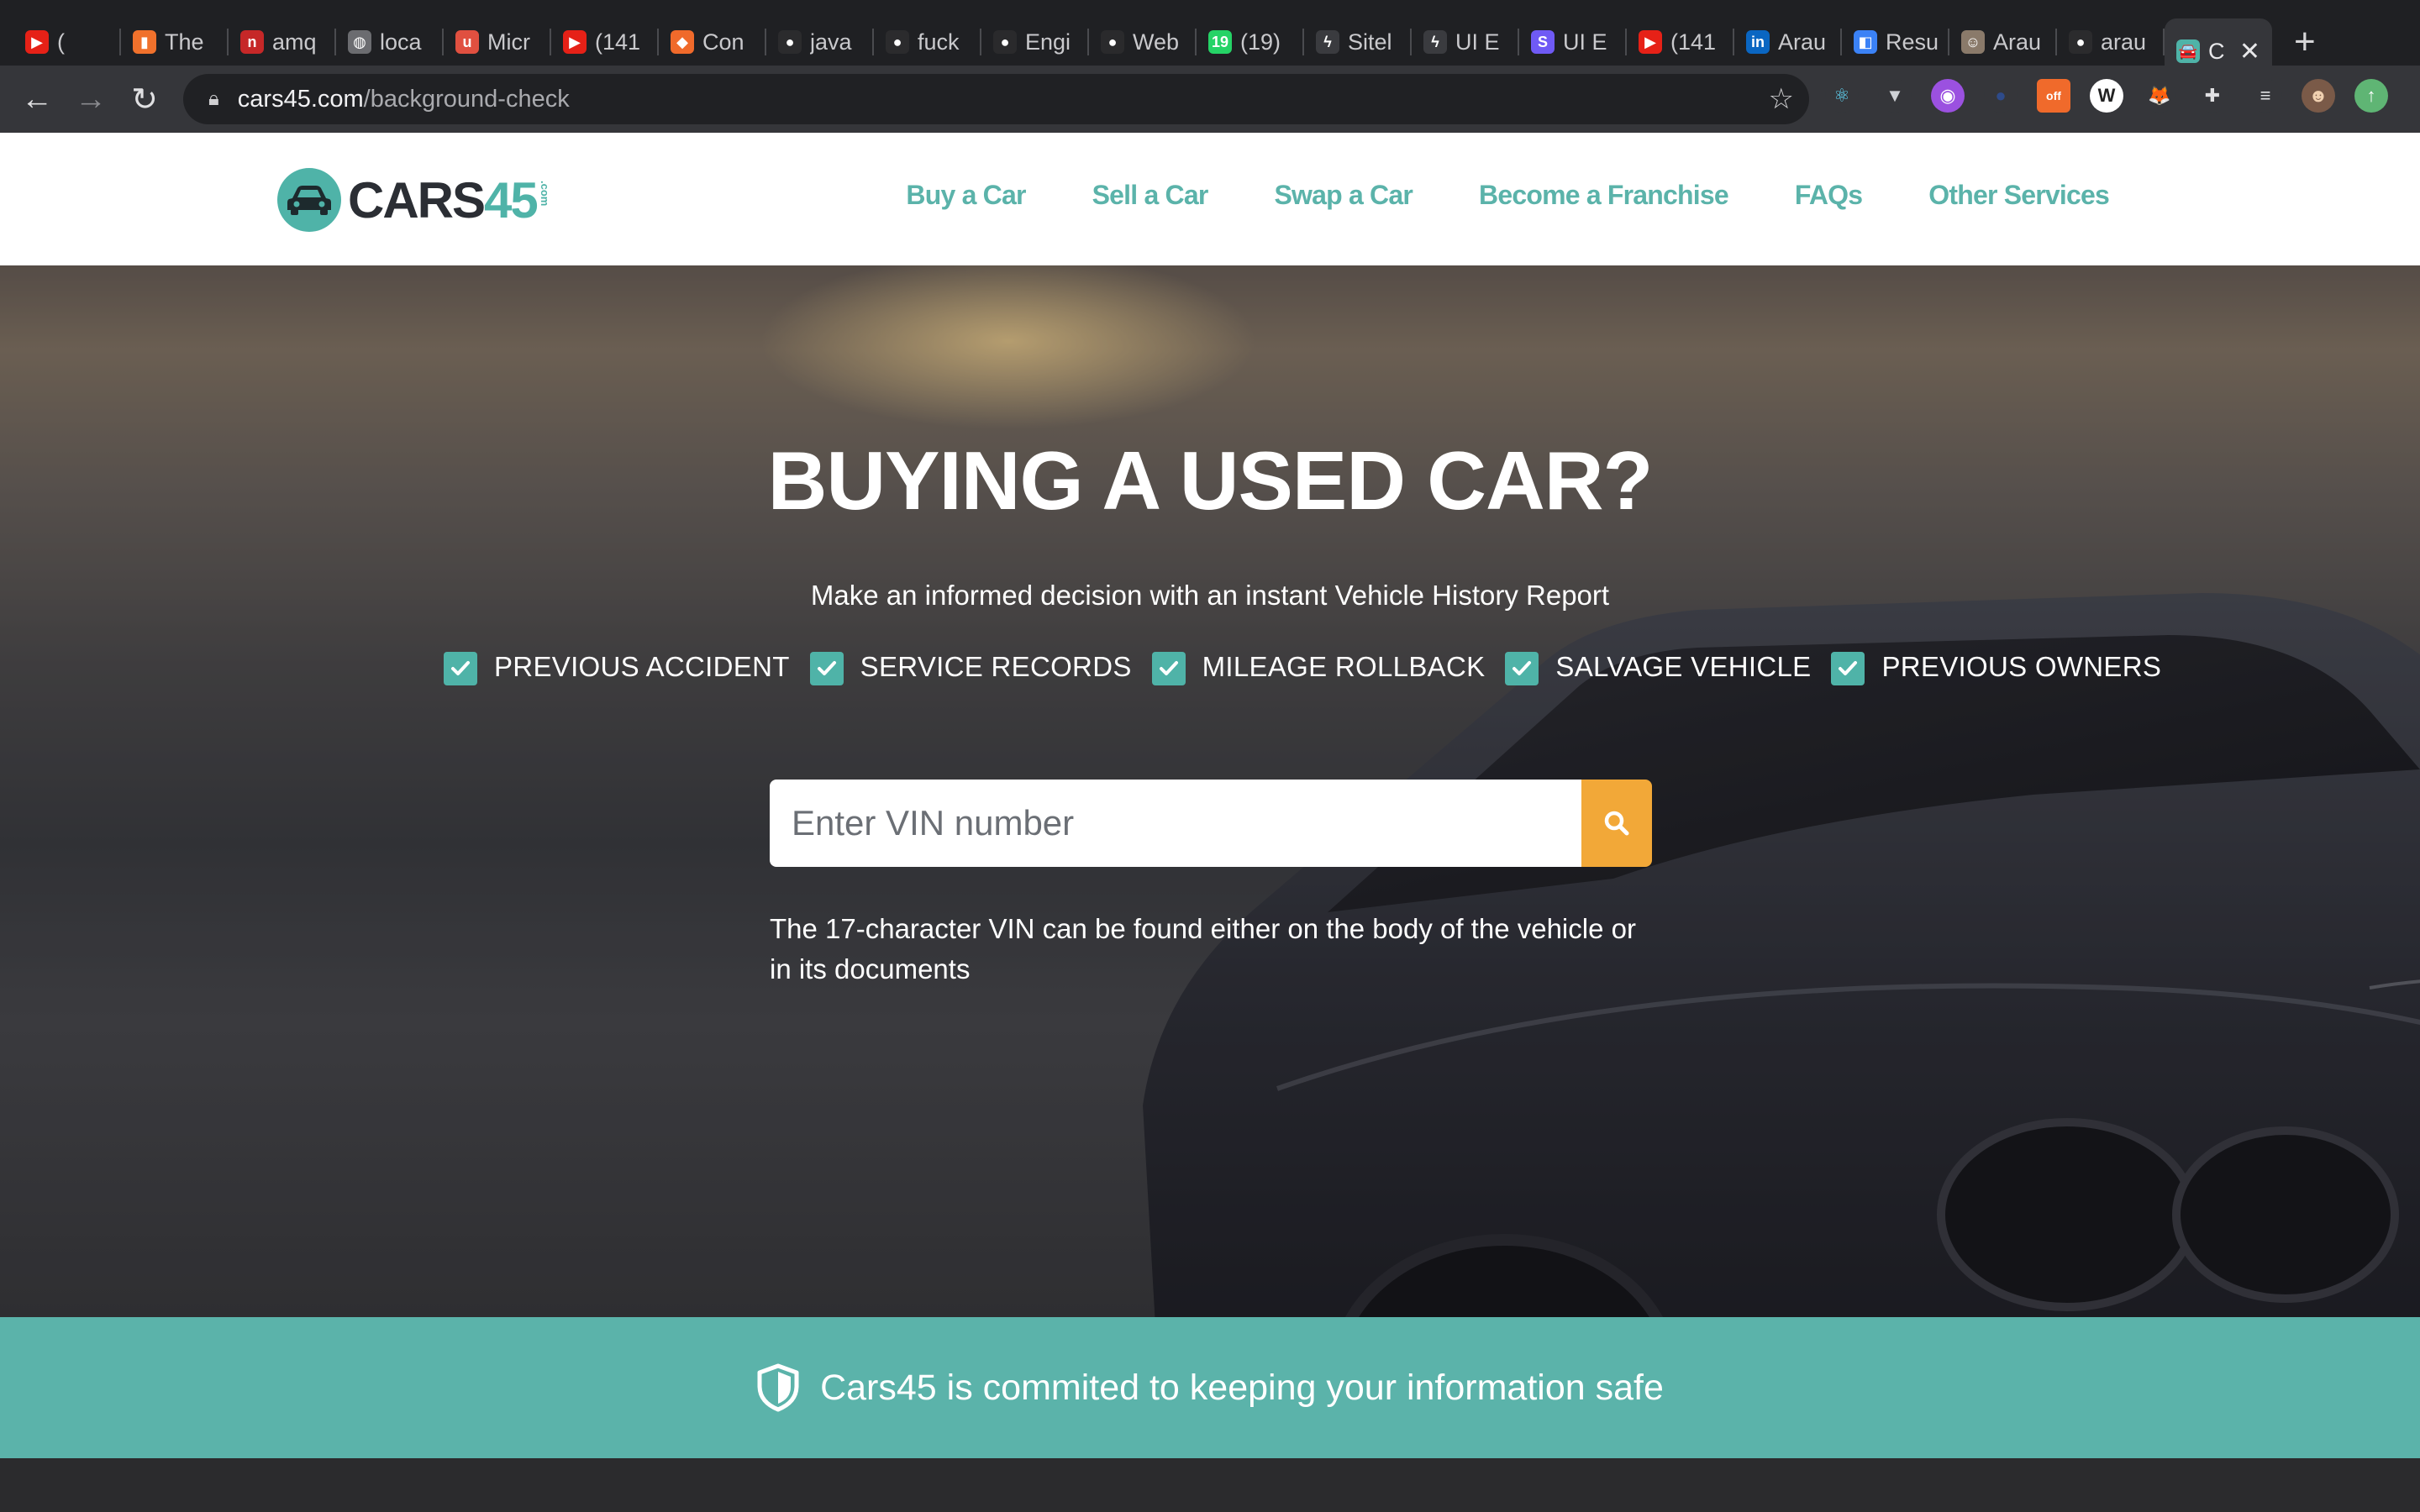  Describe the element at coordinates (2318, 96) in the screenshot. I see `profile-avatar-icon: ☻` at that location.